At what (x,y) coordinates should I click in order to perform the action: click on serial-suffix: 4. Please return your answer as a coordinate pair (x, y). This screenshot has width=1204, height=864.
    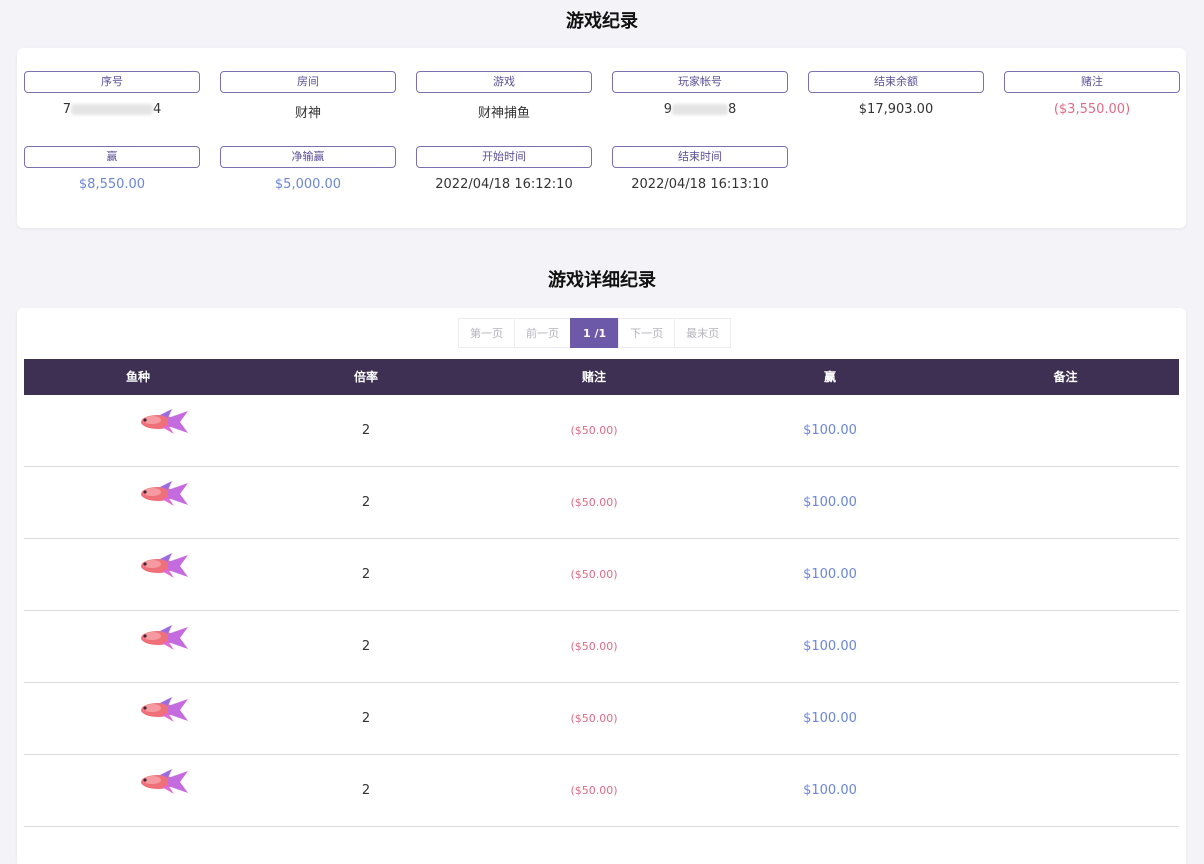
    Looking at the image, I should click on (157, 109).